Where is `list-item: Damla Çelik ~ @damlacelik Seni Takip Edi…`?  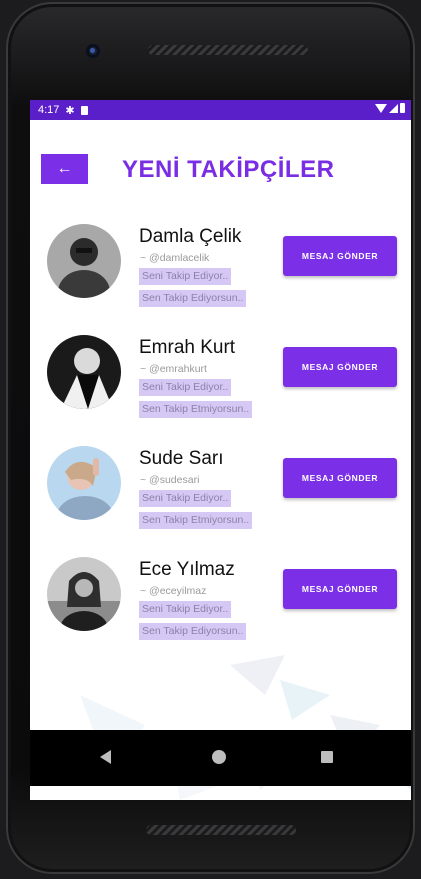
list-item: Damla Çelik ~ @damlacelik Seni Takip Edi… is located at coordinates (220, 271).